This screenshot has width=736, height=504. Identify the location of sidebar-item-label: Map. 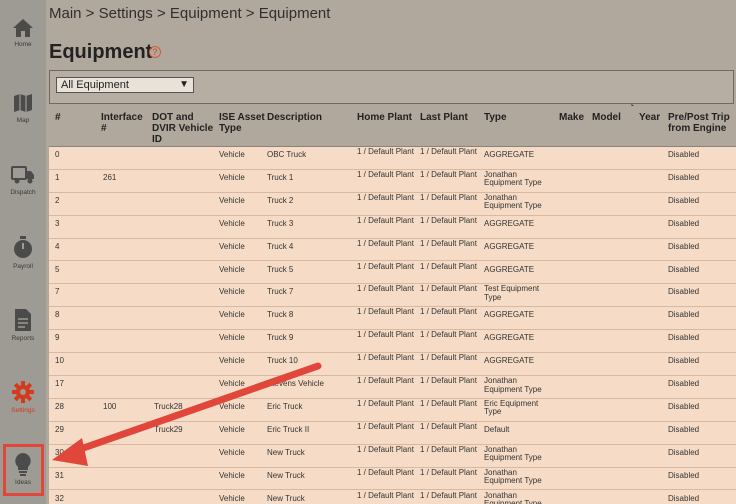
(23, 120).